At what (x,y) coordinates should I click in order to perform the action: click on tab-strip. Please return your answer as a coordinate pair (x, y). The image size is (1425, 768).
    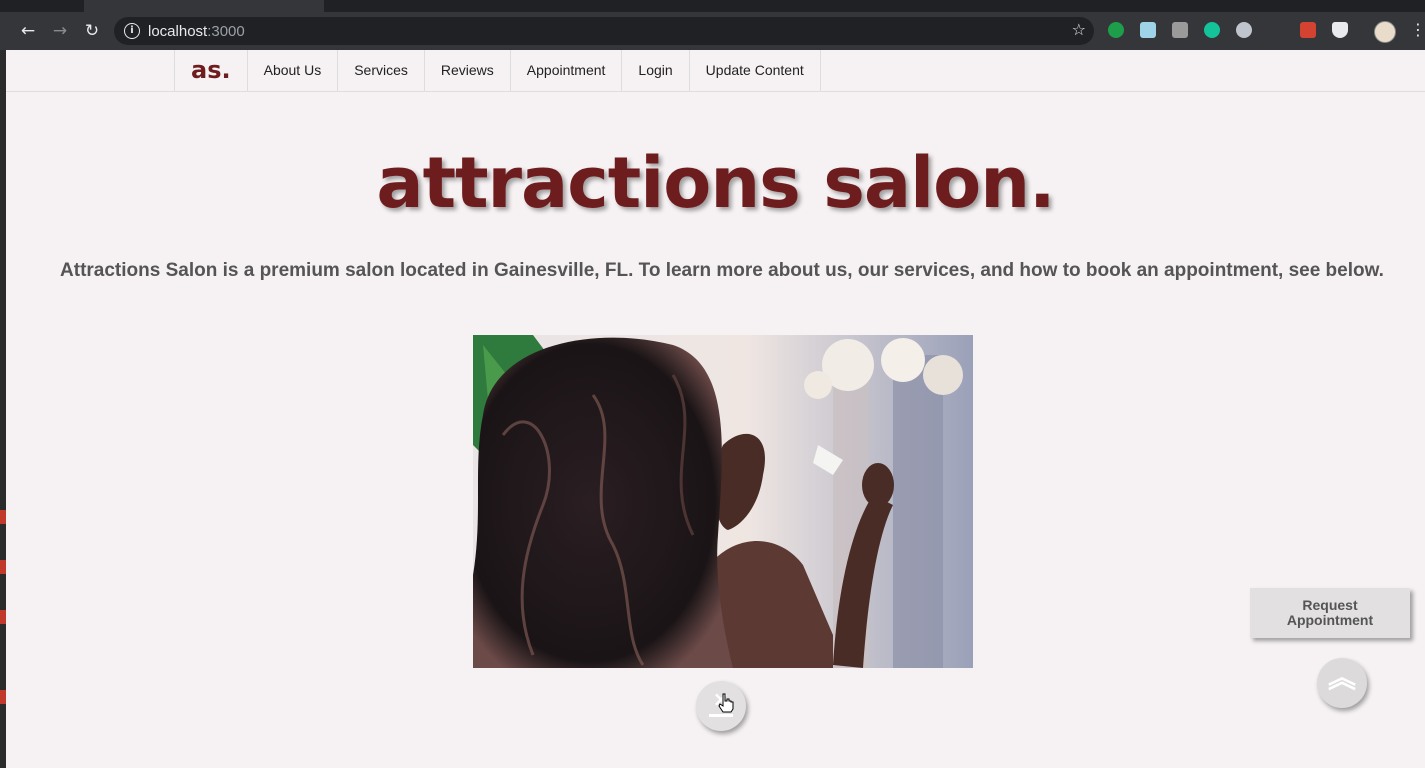
    Looking at the image, I should click on (712, 6).